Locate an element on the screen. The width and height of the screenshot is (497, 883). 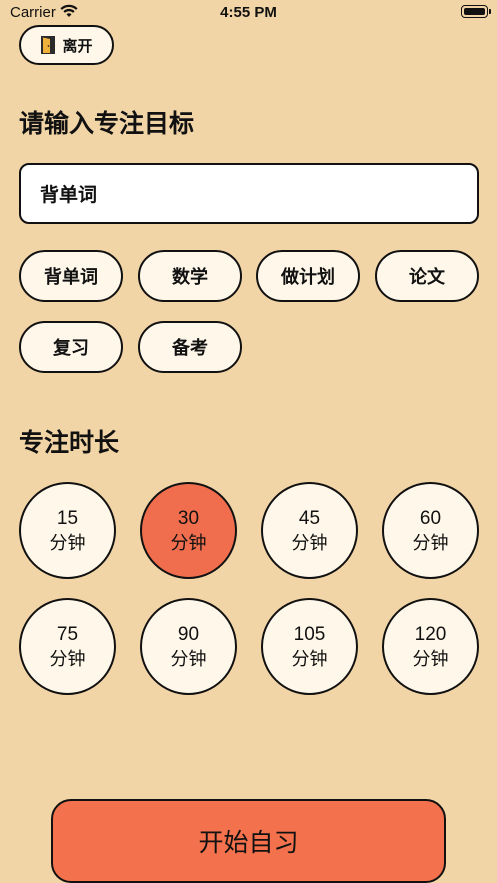
duration-value: 120 is located at coordinates (430, 634).